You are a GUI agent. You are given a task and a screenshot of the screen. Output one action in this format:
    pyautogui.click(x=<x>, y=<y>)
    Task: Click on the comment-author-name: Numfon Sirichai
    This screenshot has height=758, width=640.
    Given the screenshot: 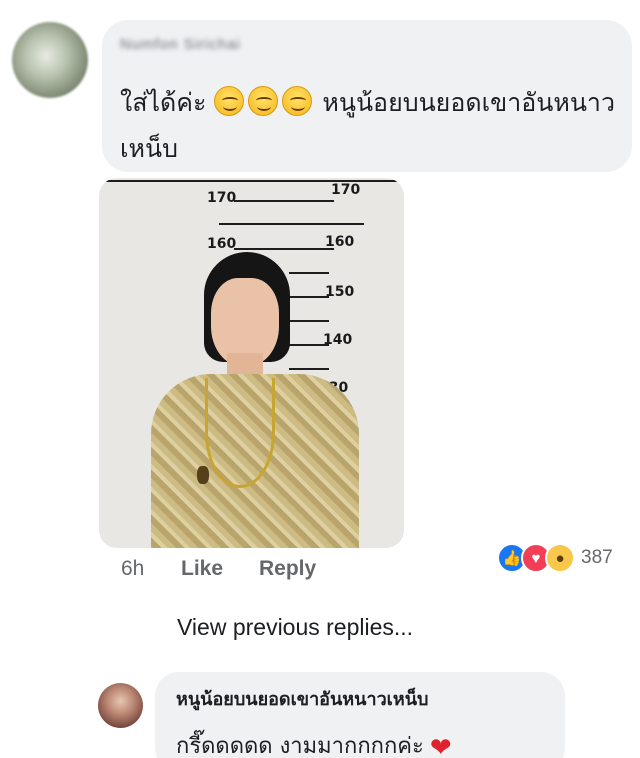 What is the action you would take?
    pyautogui.click(x=180, y=44)
    